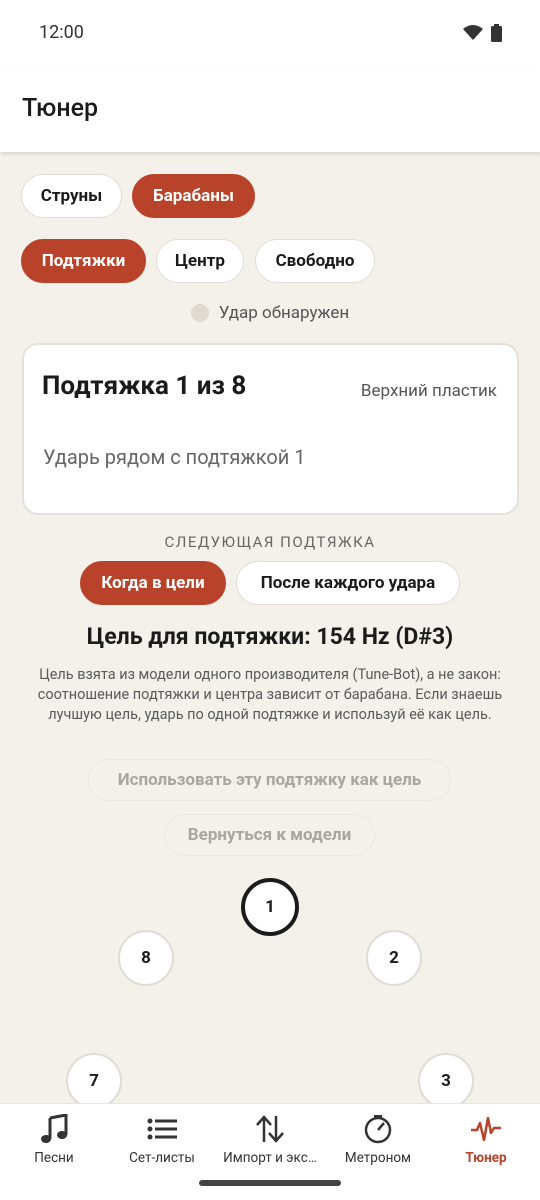  Describe the element at coordinates (270, 907) in the screenshot. I see `lug-button-1: 1` at that location.